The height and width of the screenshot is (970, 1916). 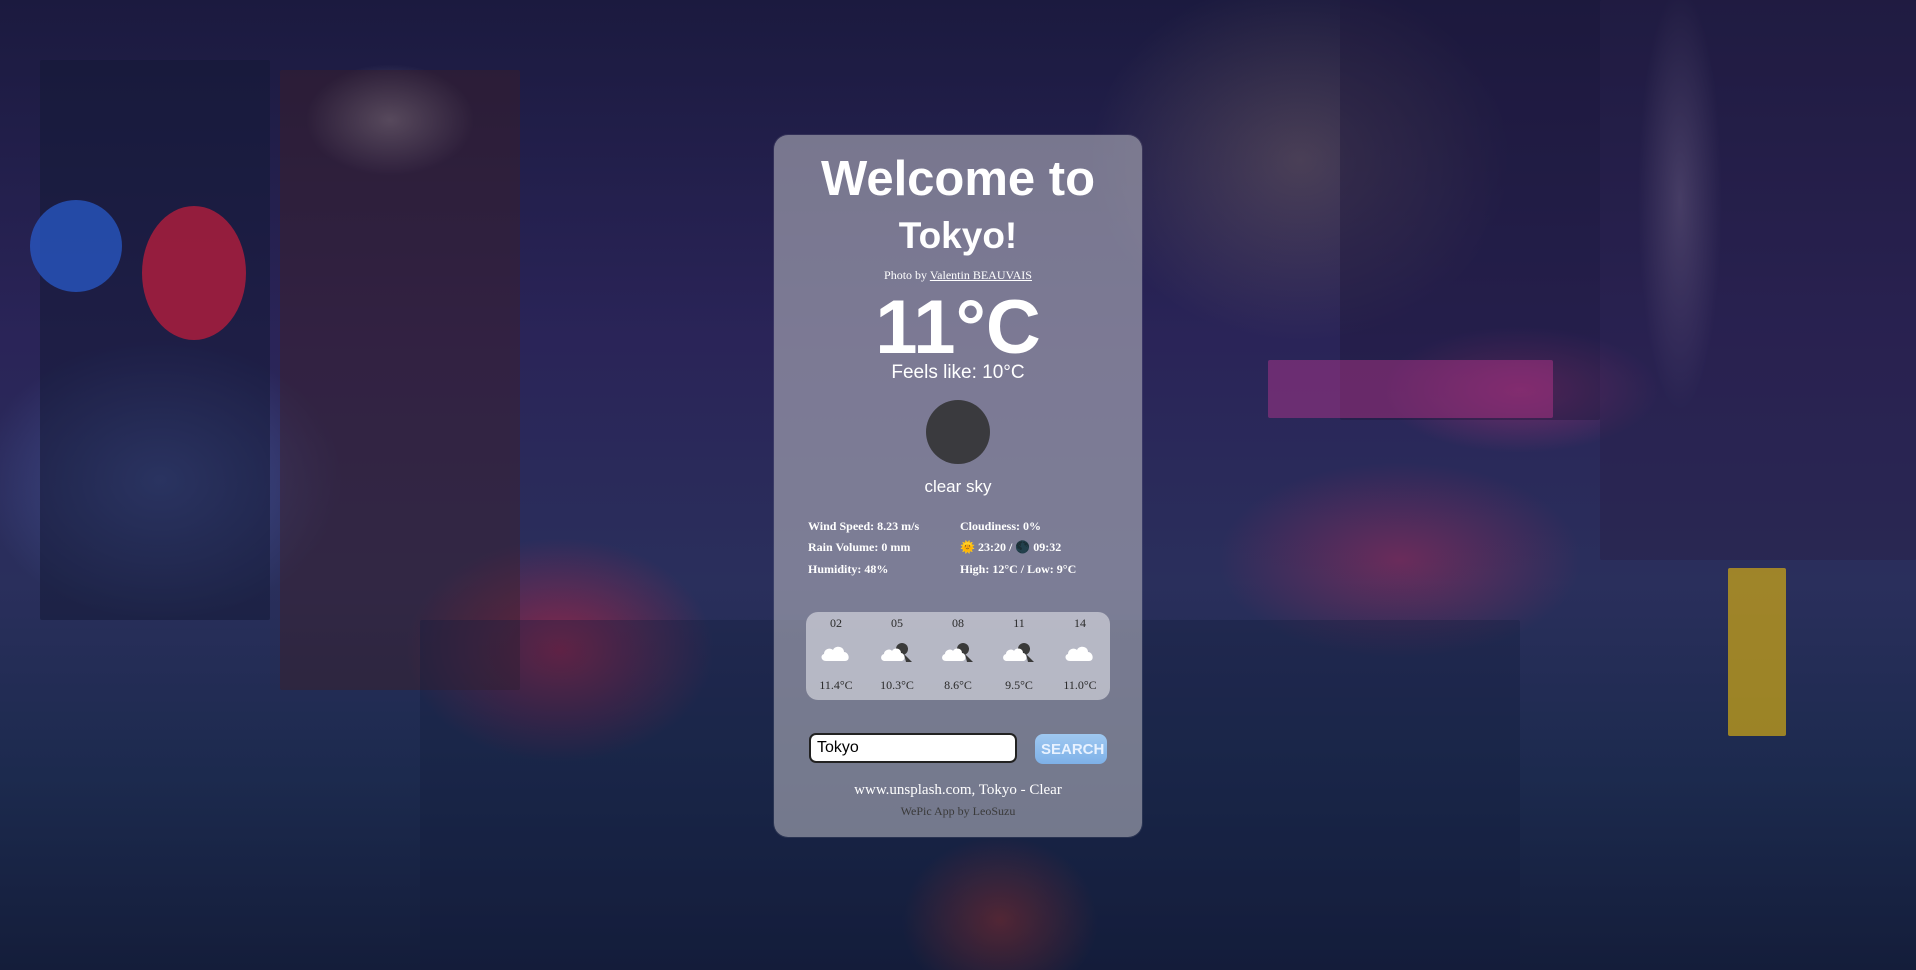 What do you see at coordinates (76, 246) in the screenshot?
I see `sign-blue` at bounding box center [76, 246].